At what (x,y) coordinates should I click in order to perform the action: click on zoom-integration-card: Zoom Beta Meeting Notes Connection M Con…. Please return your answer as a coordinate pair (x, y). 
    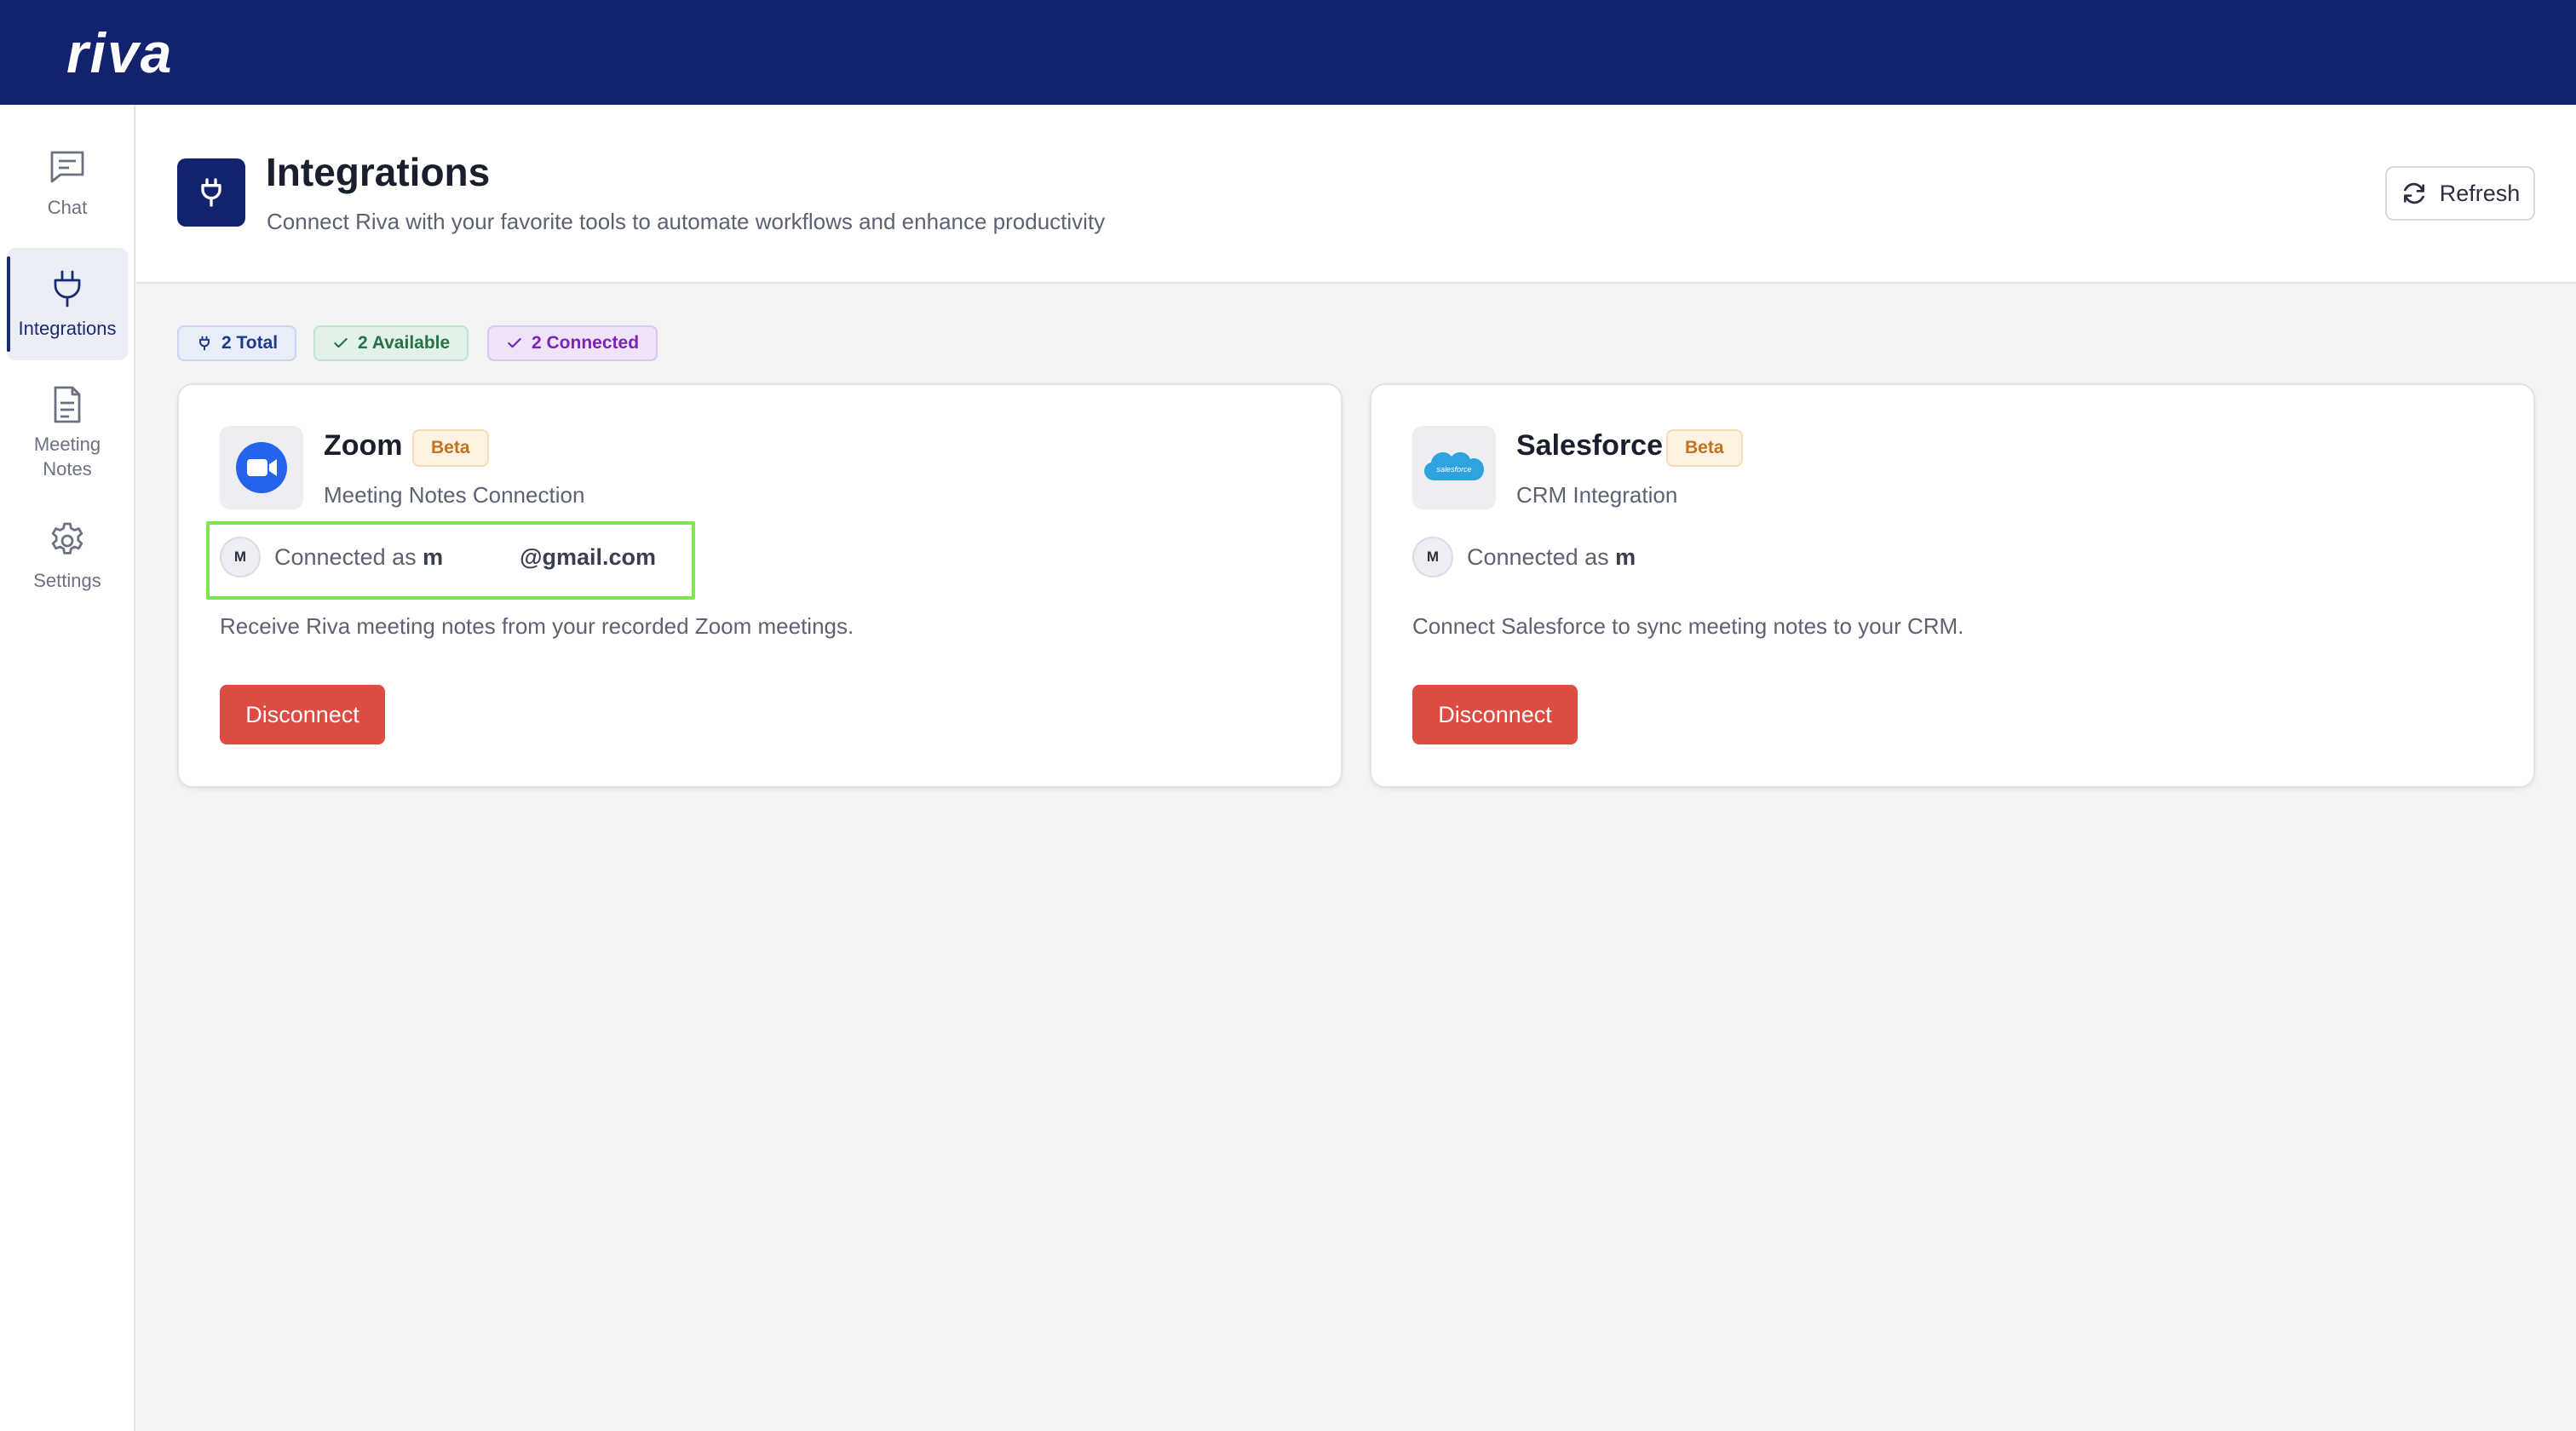
    Looking at the image, I should click on (760, 585).